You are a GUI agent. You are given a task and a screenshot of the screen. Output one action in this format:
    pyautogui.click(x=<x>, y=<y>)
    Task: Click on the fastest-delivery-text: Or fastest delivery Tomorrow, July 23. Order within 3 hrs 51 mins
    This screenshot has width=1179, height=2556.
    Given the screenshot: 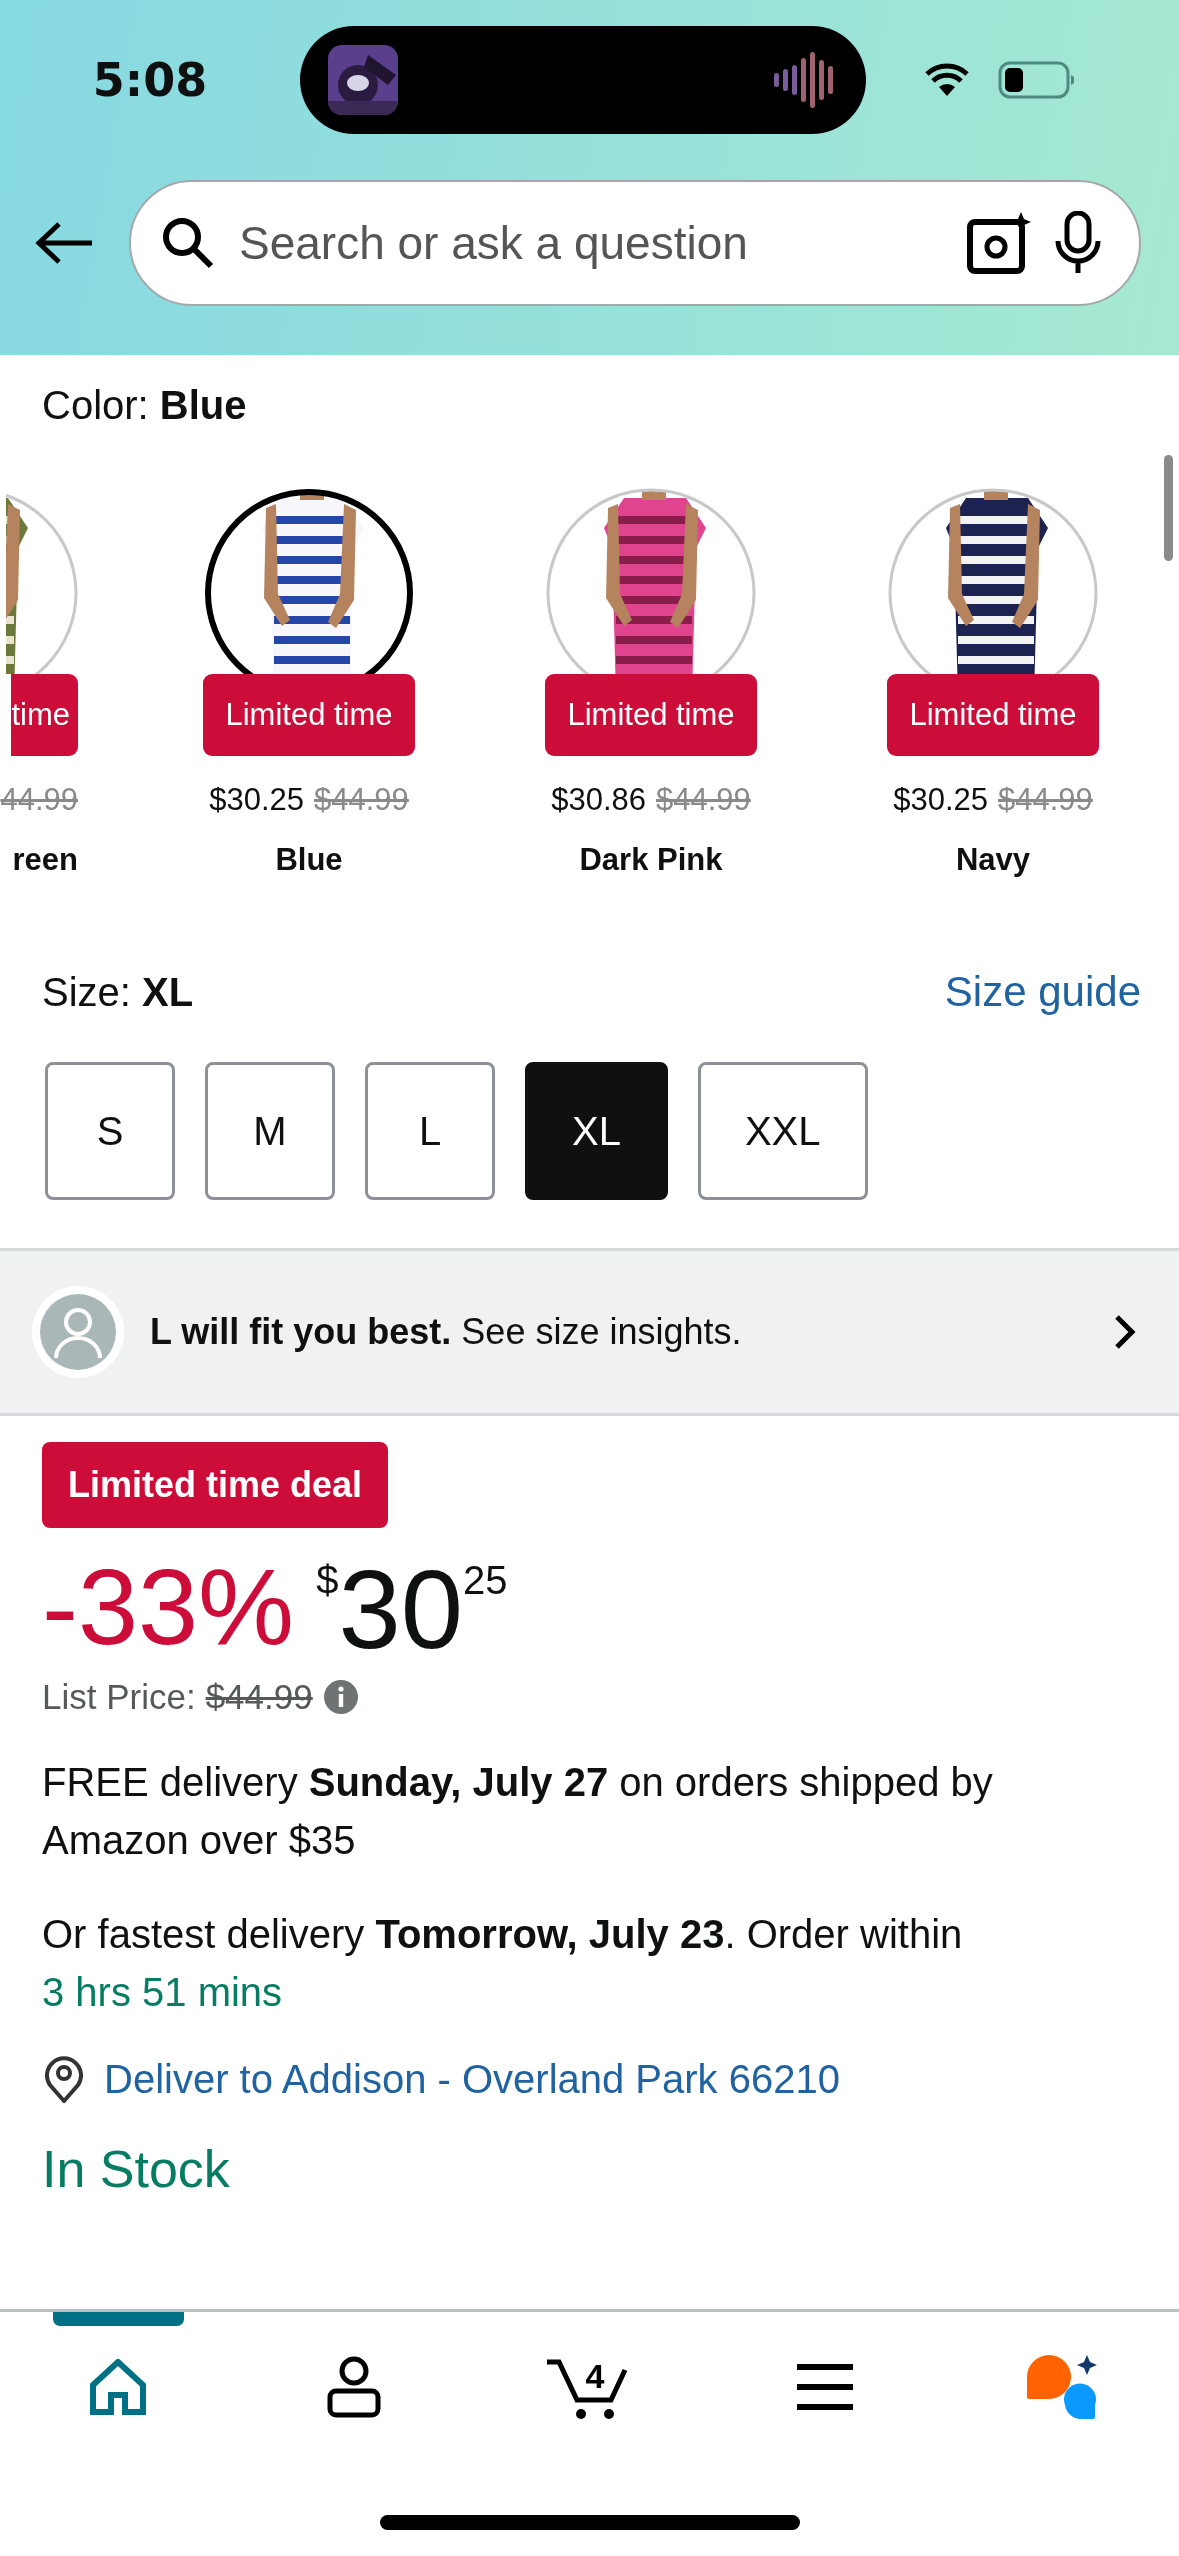 What is the action you would take?
    pyautogui.click(x=502, y=1964)
    